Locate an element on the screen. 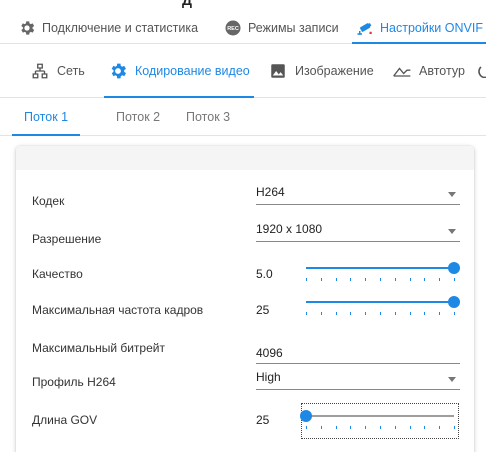  tab-onvif-settings: Настройки ONVIF is located at coordinates (419, 28).